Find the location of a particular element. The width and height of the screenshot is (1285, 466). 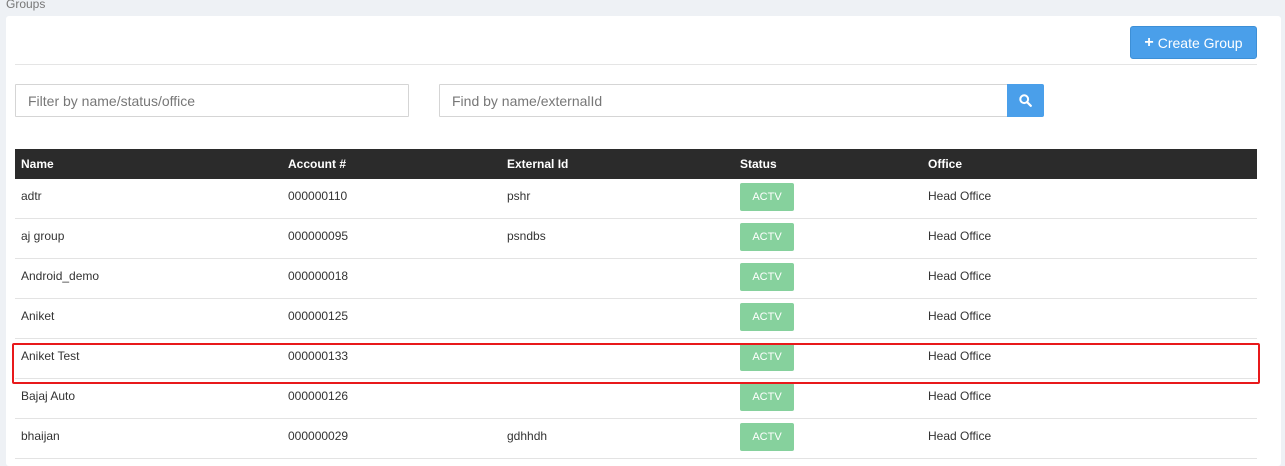

row-name: aj group is located at coordinates (43, 236).